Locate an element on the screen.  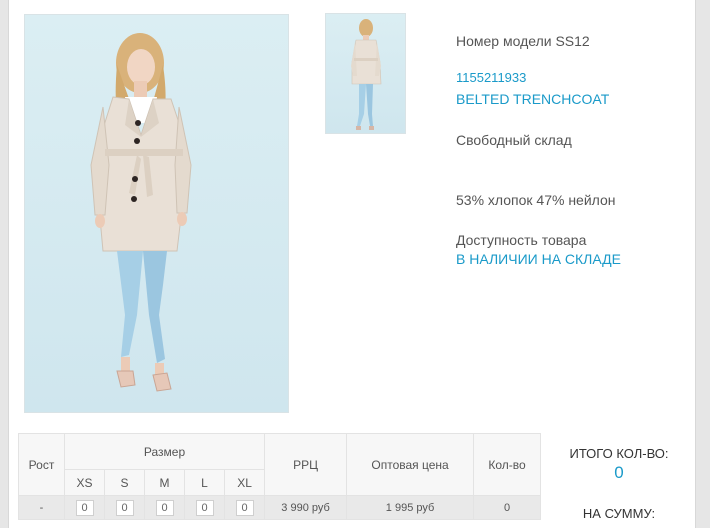
article-number: 1155211933 is located at coordinates (491, 77).